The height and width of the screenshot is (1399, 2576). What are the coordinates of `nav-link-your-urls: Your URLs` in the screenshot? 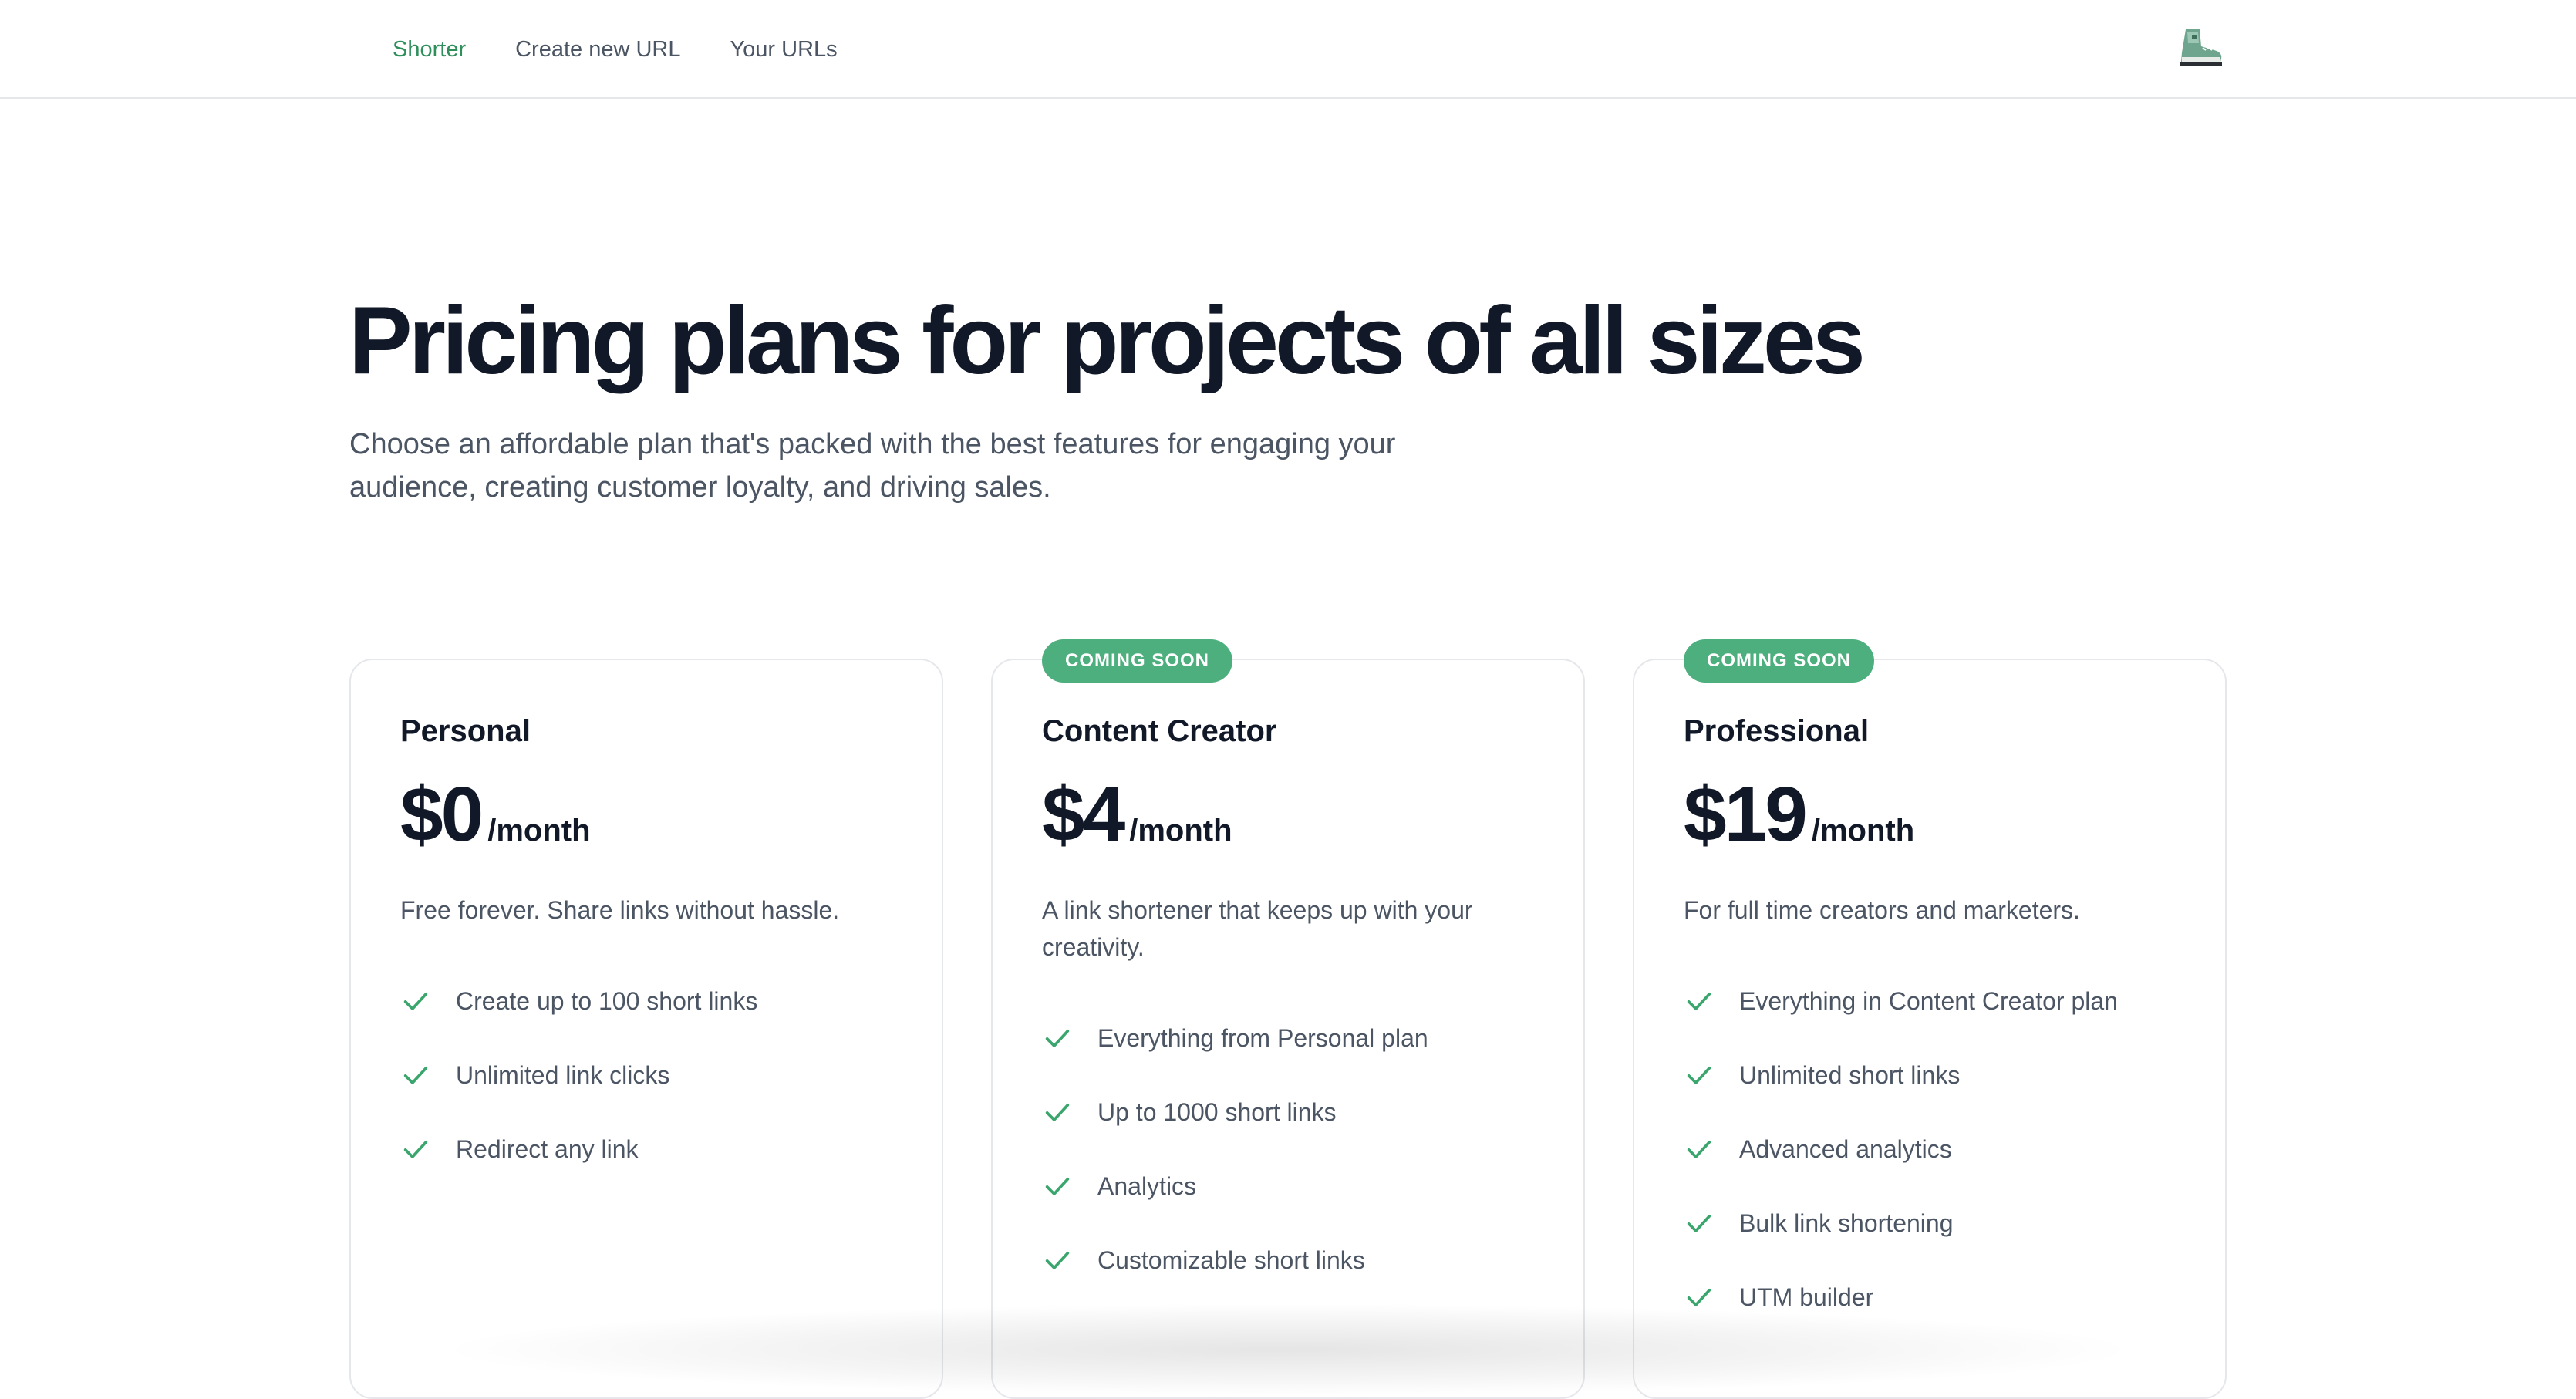 It's located at (783, 49).